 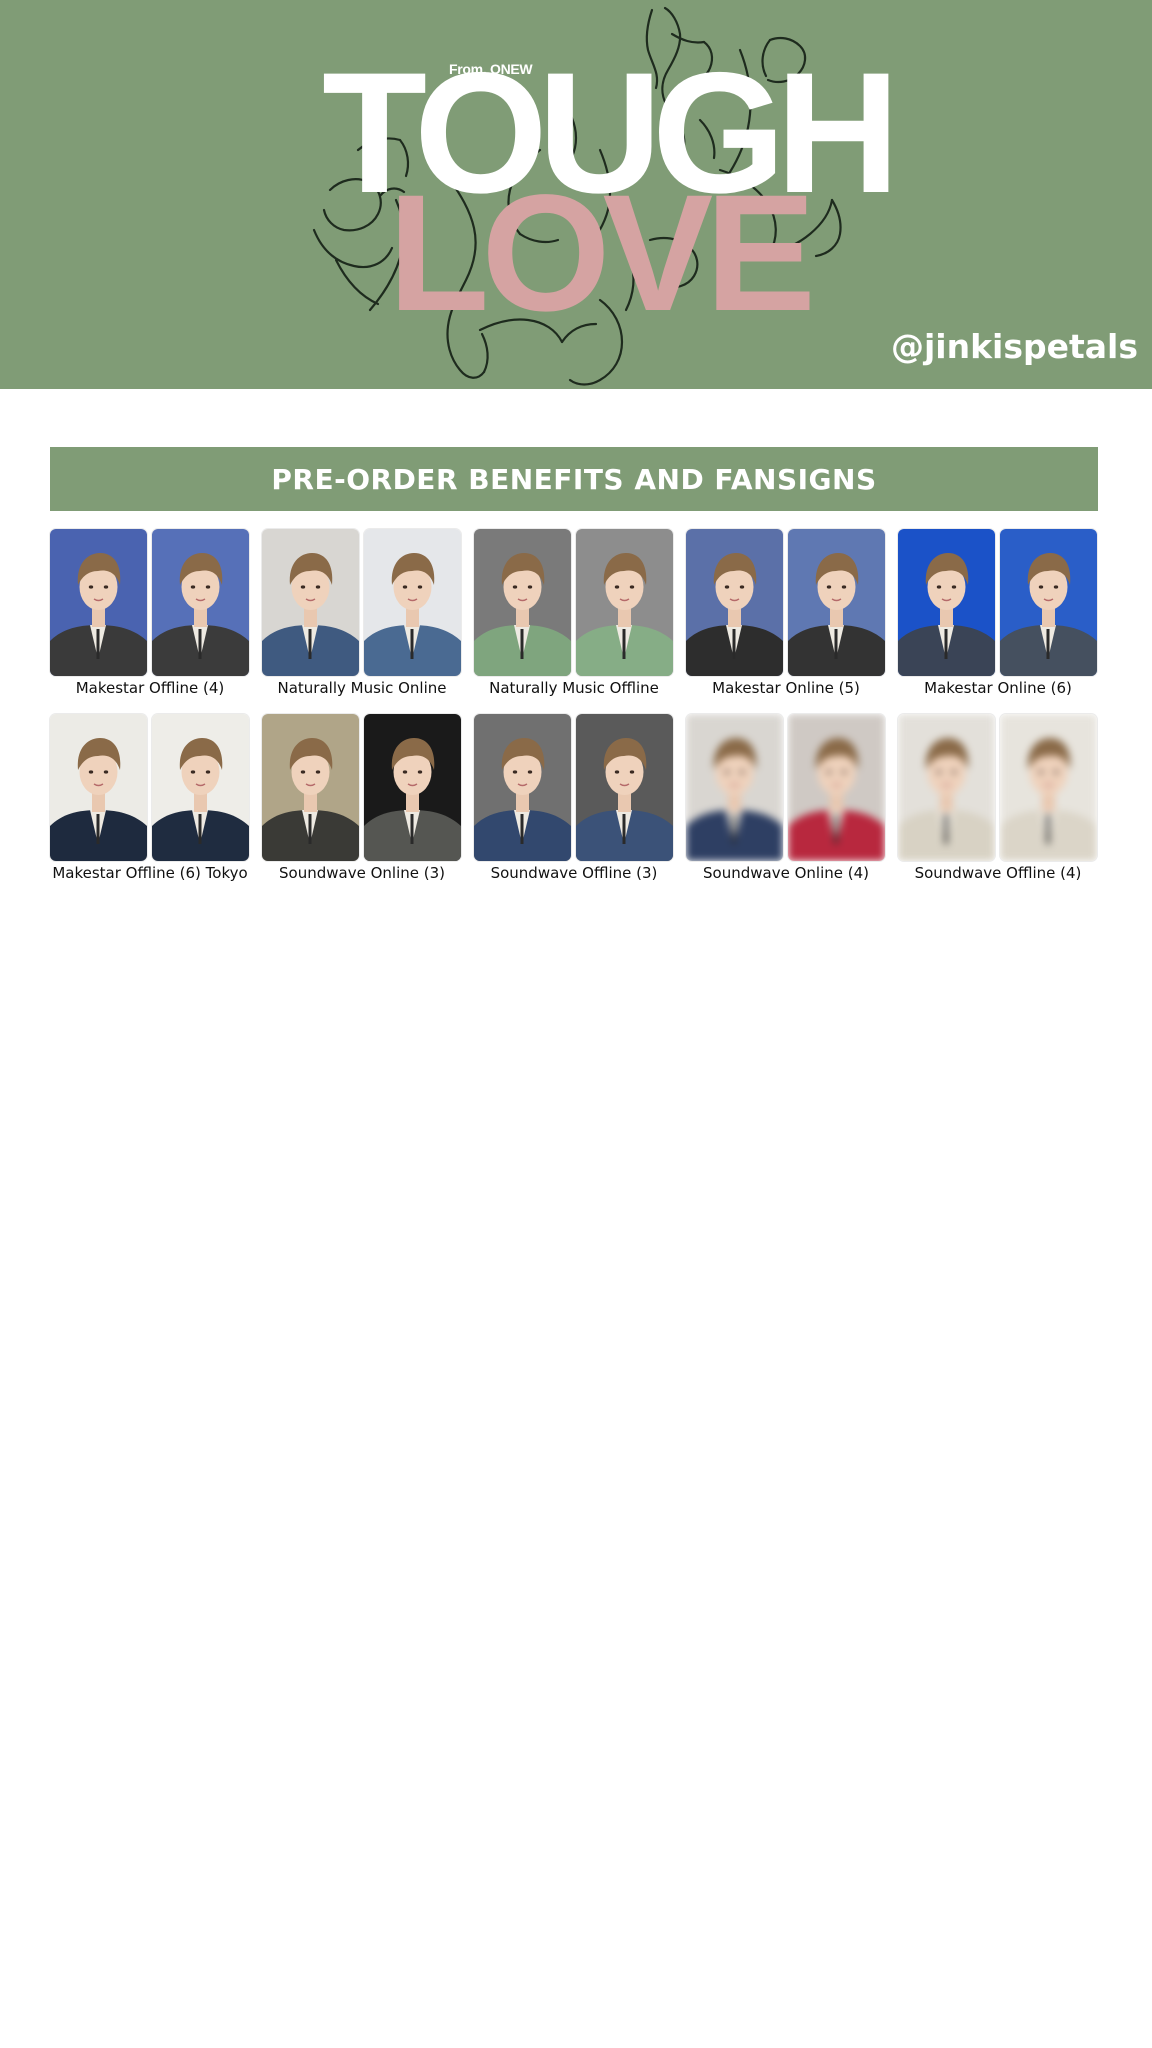 I want to click on benefit-caption: Soundwave Offline (3), so click(x=574, y=873).